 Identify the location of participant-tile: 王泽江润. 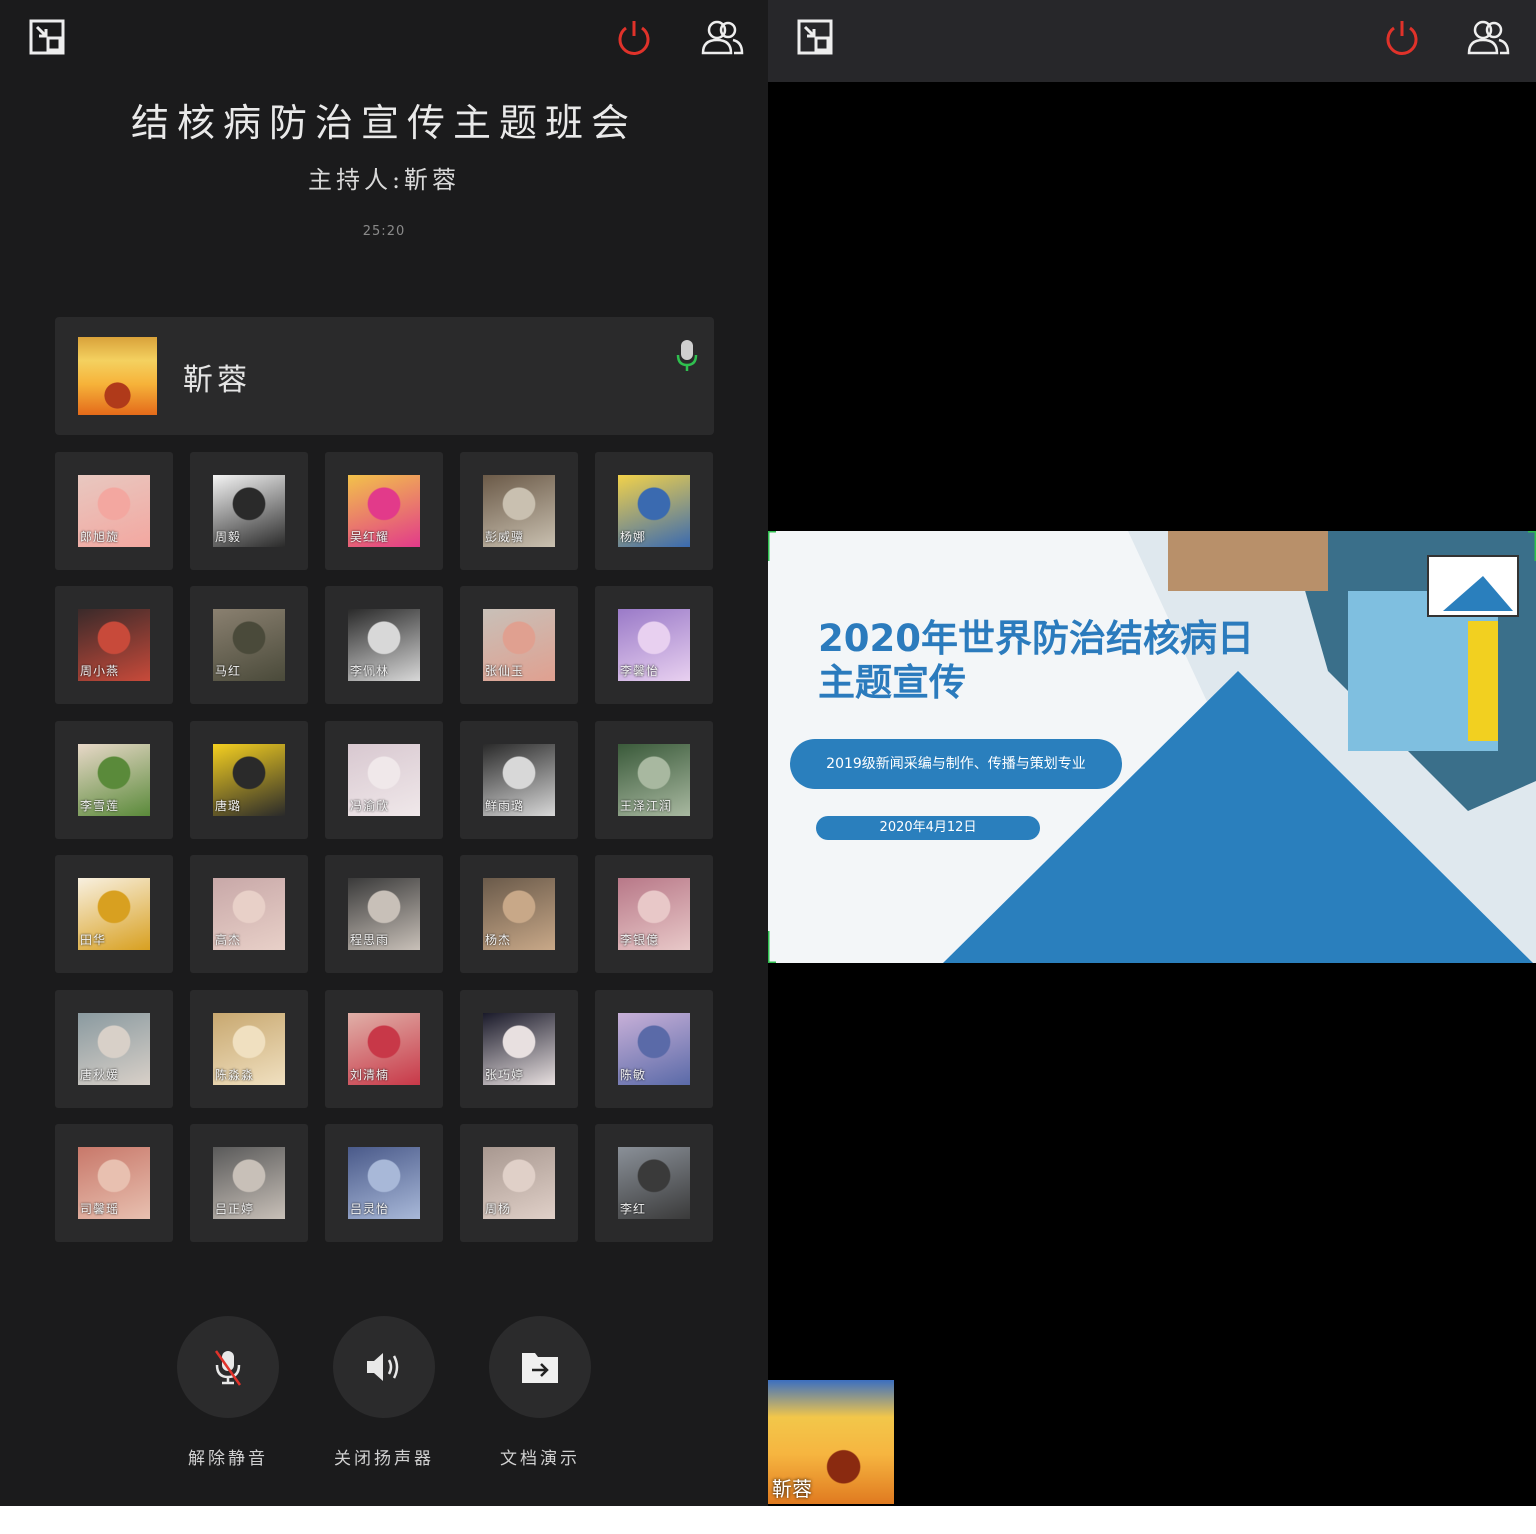
(654, 779).